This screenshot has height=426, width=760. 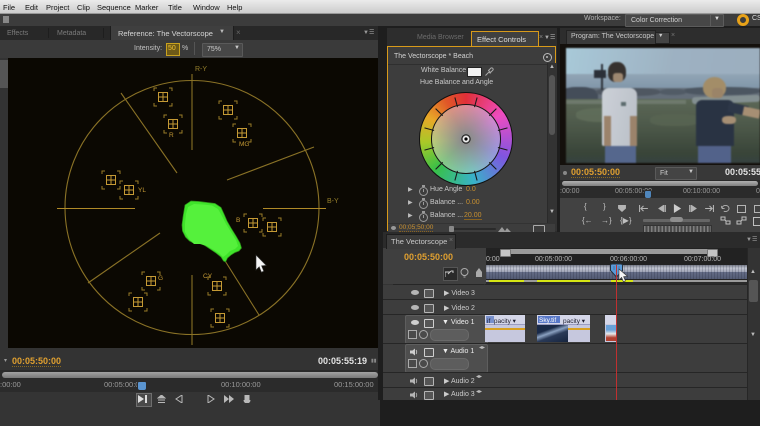 What do you see at coordinates (201, 69) in the screenshot?
I see `svg-text: R-Y` at bounding box center [201, 69].